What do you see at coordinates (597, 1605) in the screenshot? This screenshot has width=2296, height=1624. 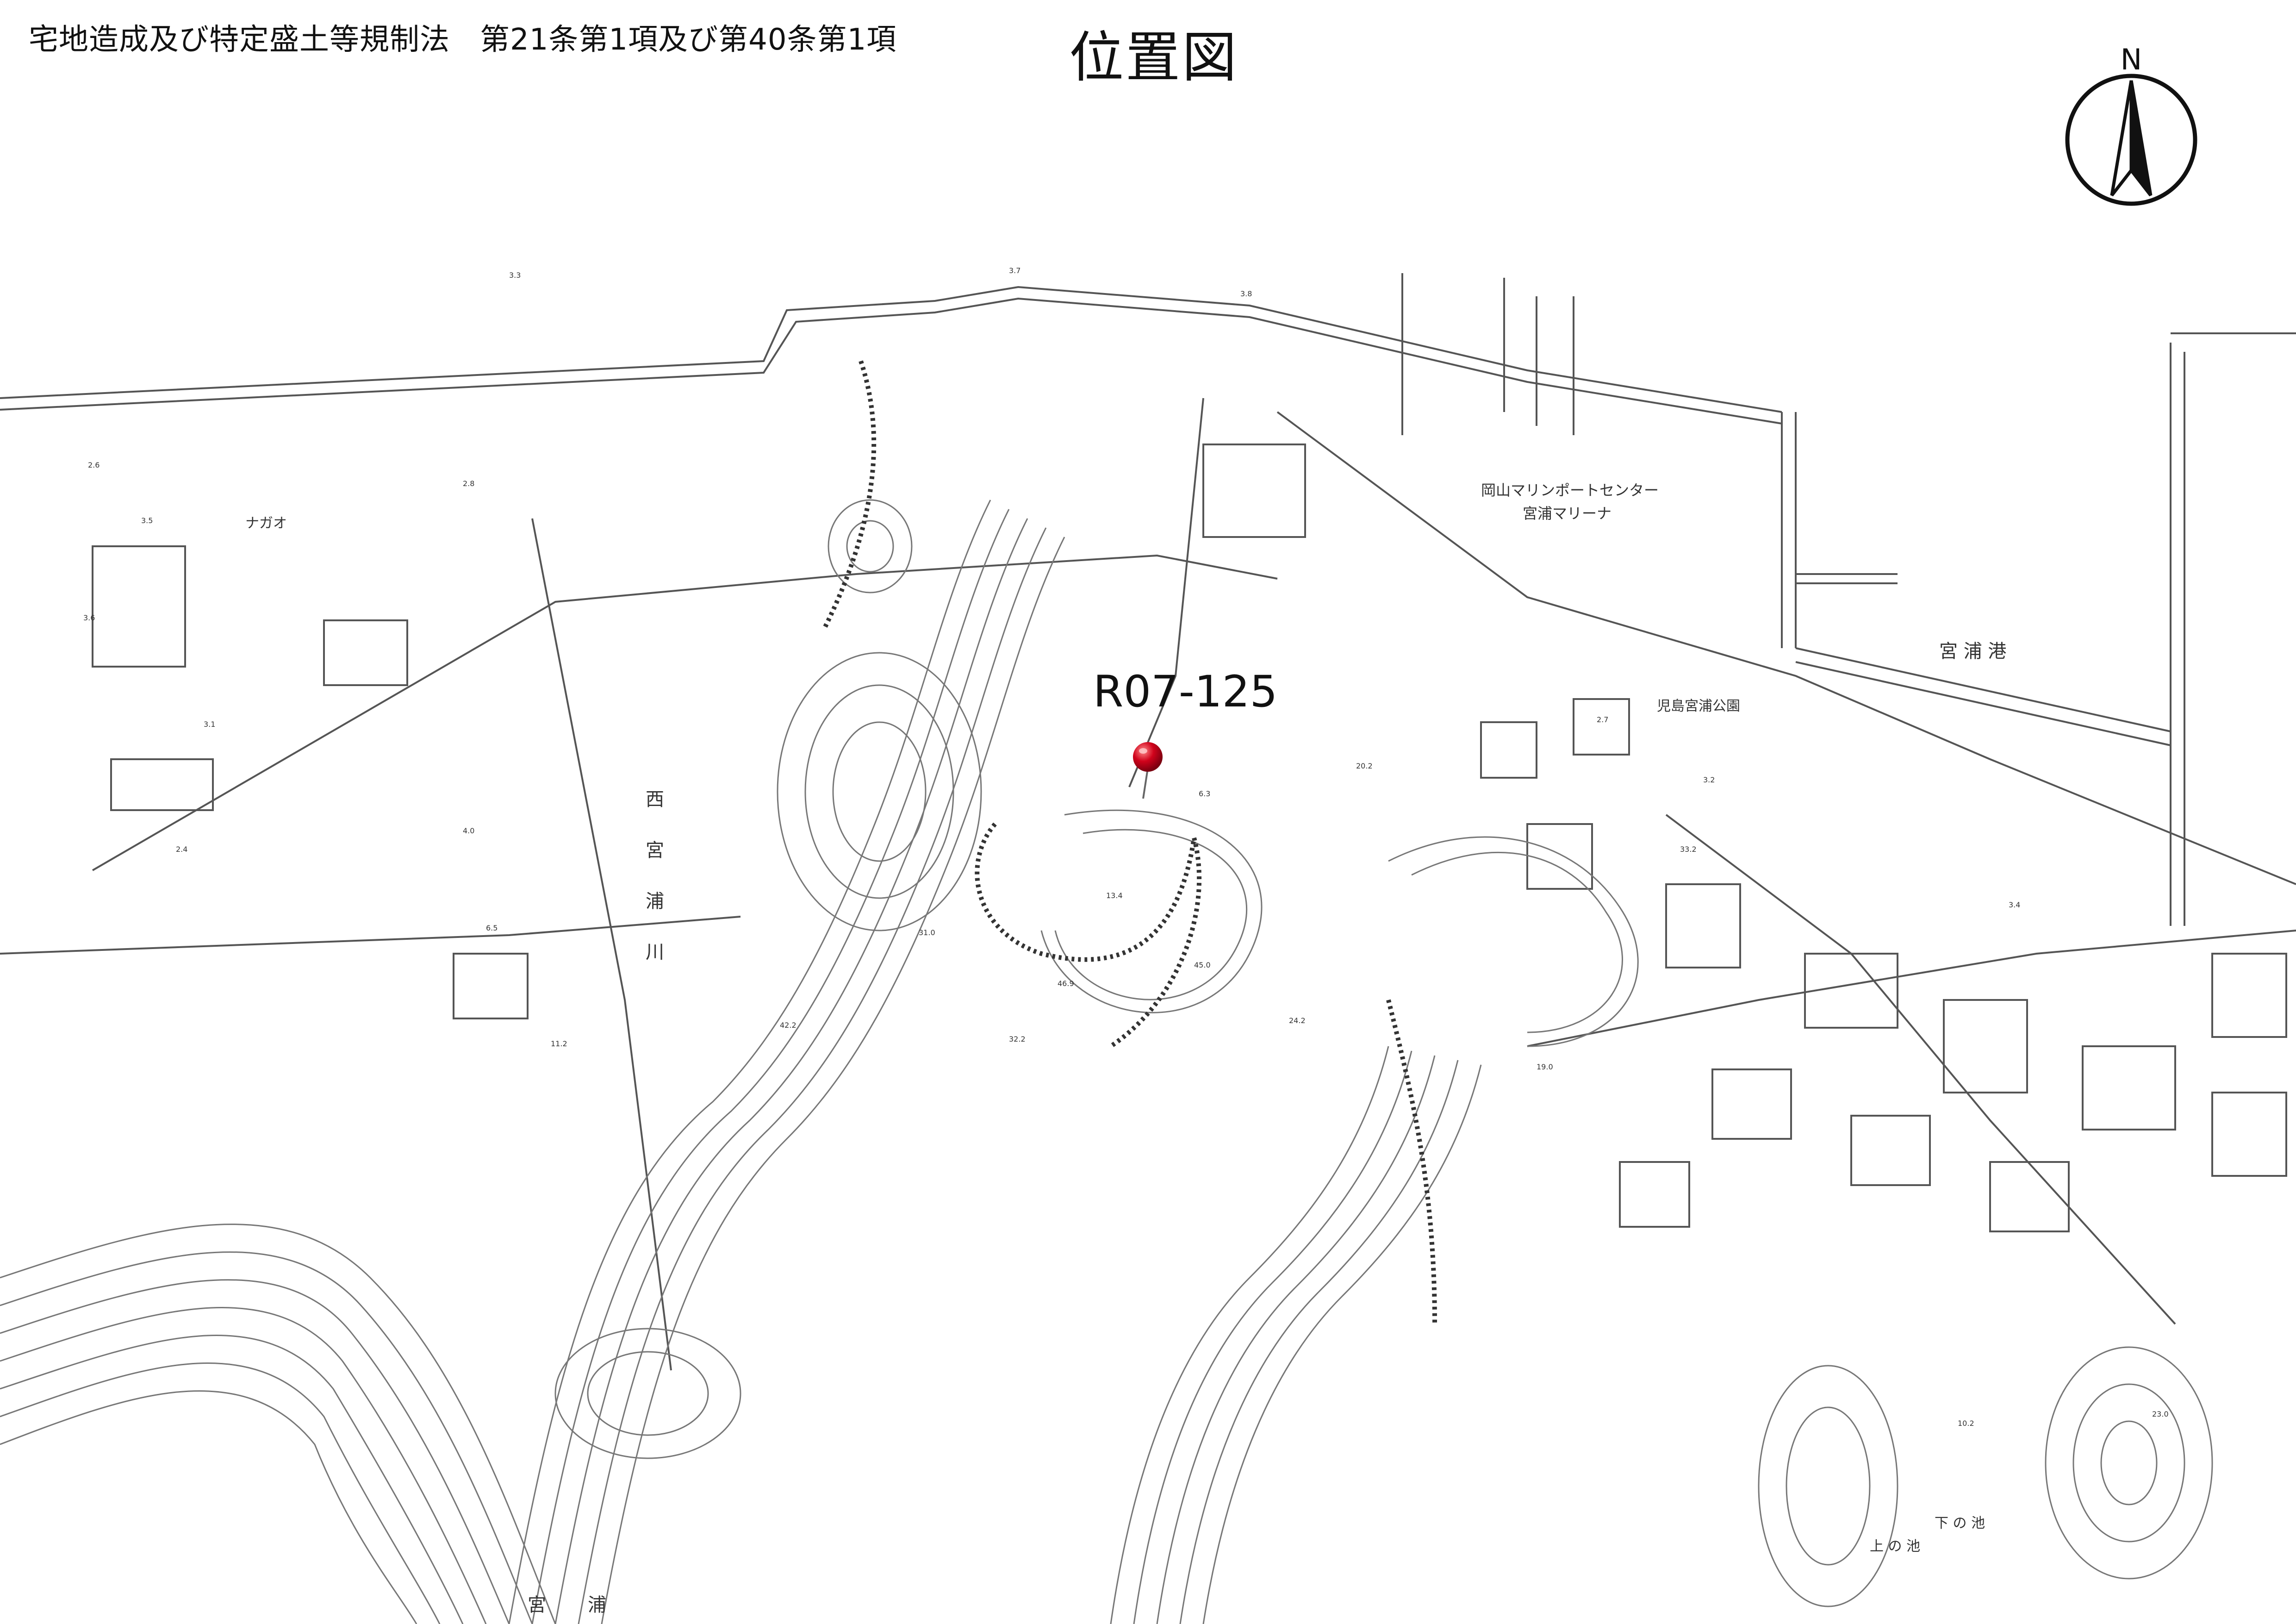 I see `place-label-bottom-2: 浦` at bounding box center [597, 1605].